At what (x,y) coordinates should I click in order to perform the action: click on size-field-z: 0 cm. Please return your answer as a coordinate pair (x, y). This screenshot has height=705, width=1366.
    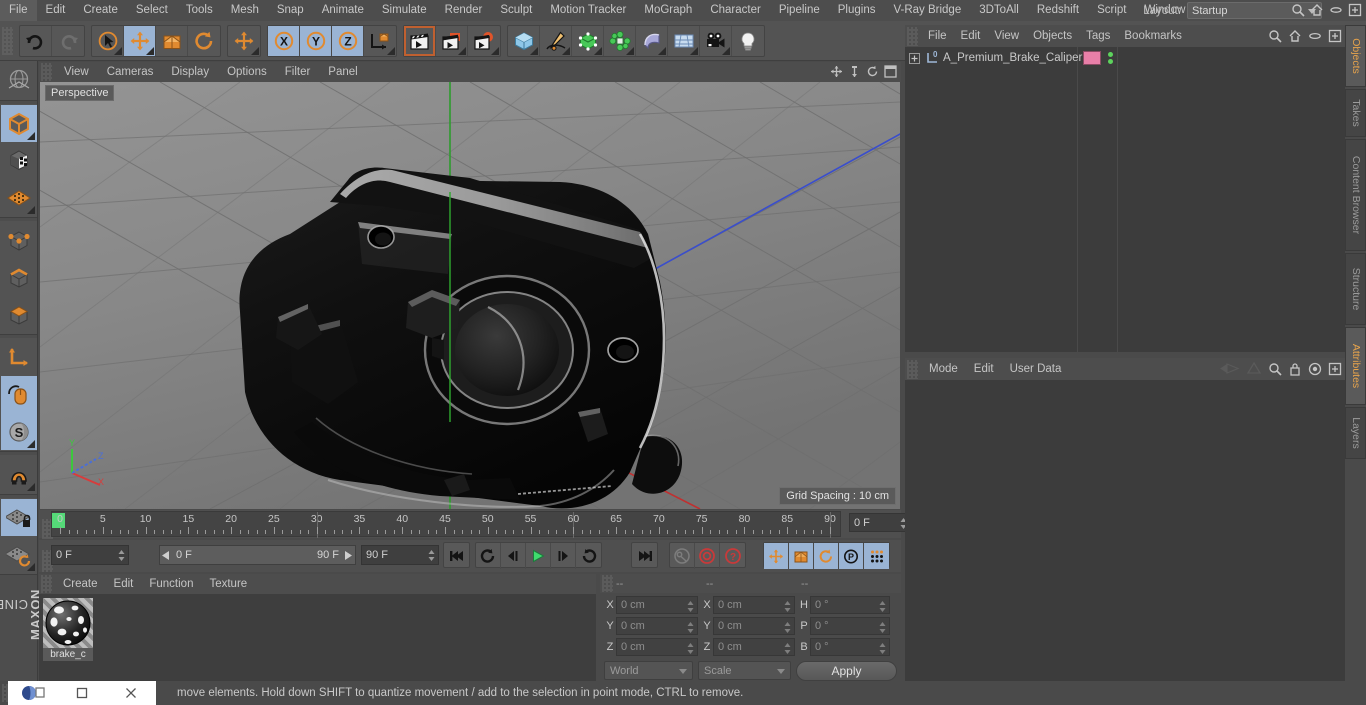
    Looking at the image, I should click on (754, 647).